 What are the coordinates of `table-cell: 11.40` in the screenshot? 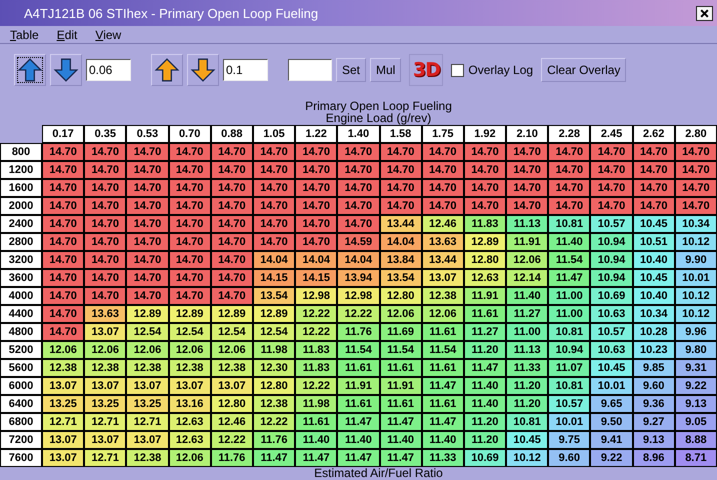 It's located at (358, 440).